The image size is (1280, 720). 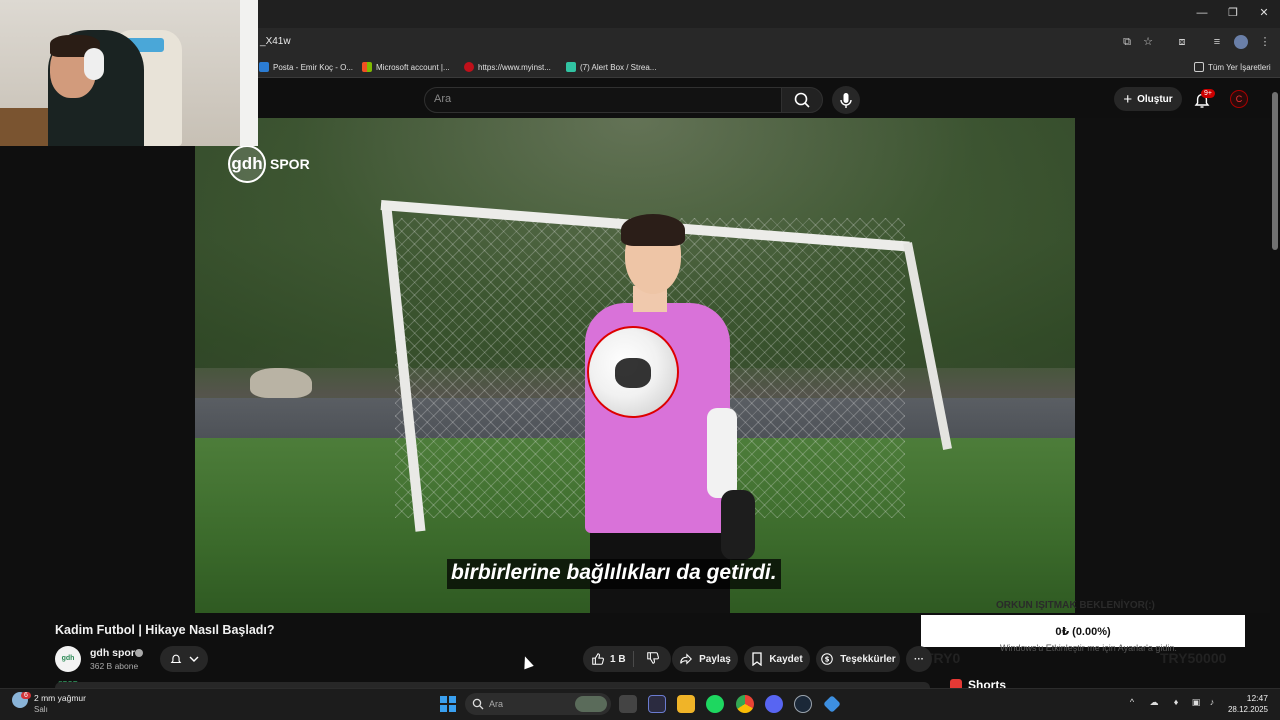 I want to click on search-placeholder: Ara, so click(x=443, y=99).